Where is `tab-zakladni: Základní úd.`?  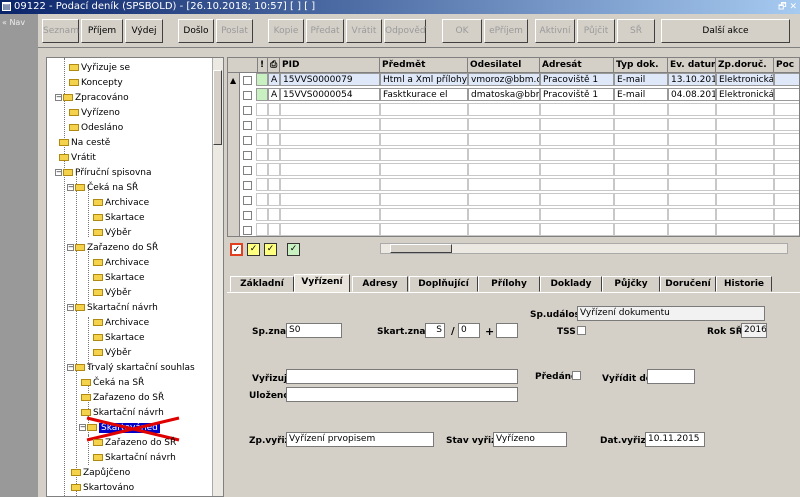
tab-zakladni: Základní úd. is located at coordinates (262, 290).